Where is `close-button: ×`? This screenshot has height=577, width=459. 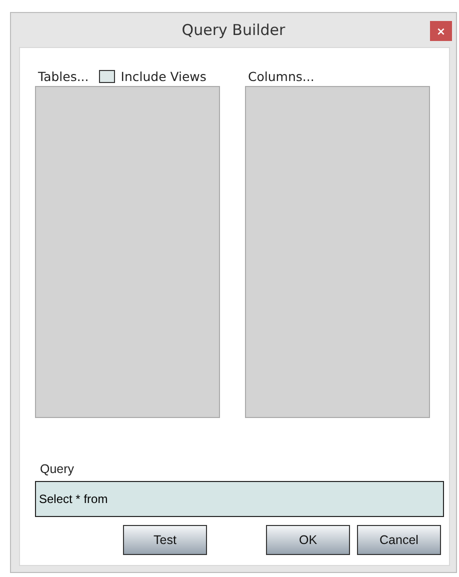
close-button: × is located at coordinates (441, 31).